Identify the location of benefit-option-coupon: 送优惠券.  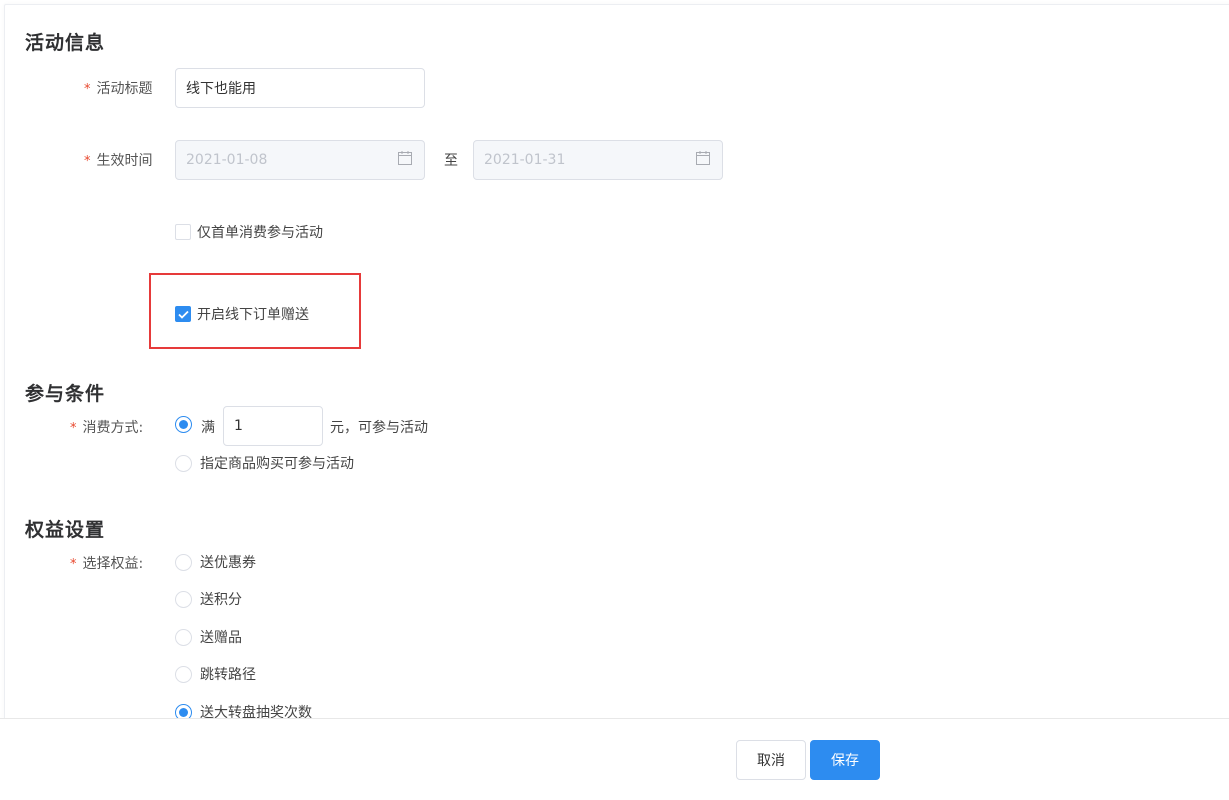
(215, 562).